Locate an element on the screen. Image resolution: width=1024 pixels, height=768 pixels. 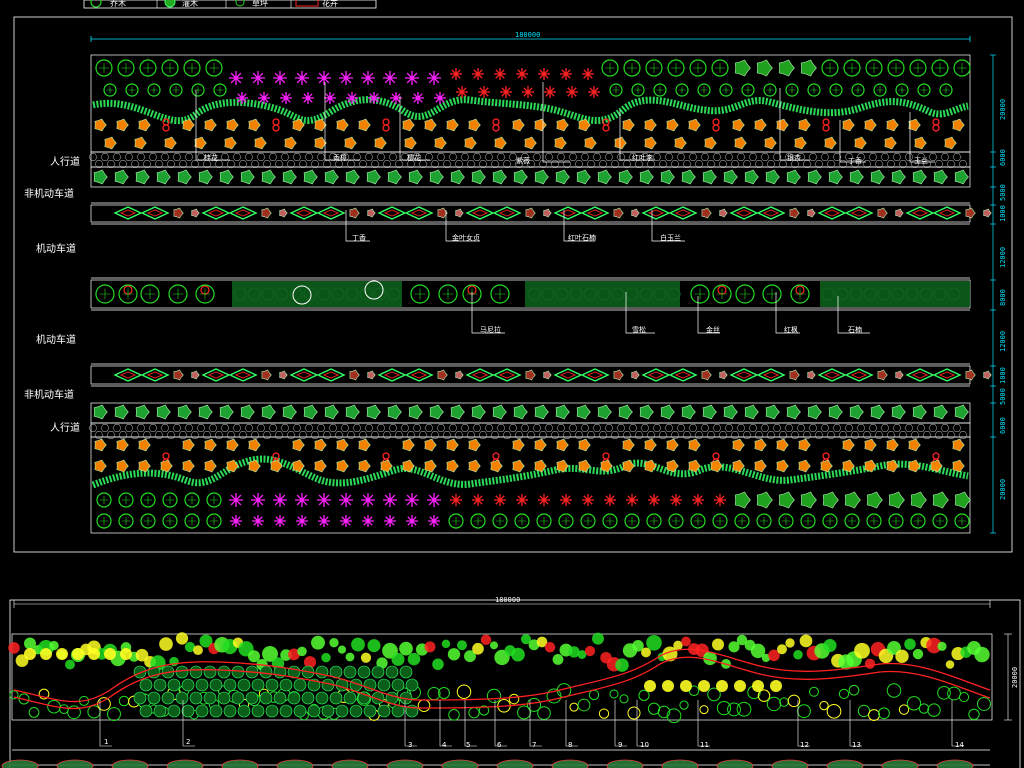
label-nonmotor-bottom: 非机动车道 is located at coordinates (49, 395).